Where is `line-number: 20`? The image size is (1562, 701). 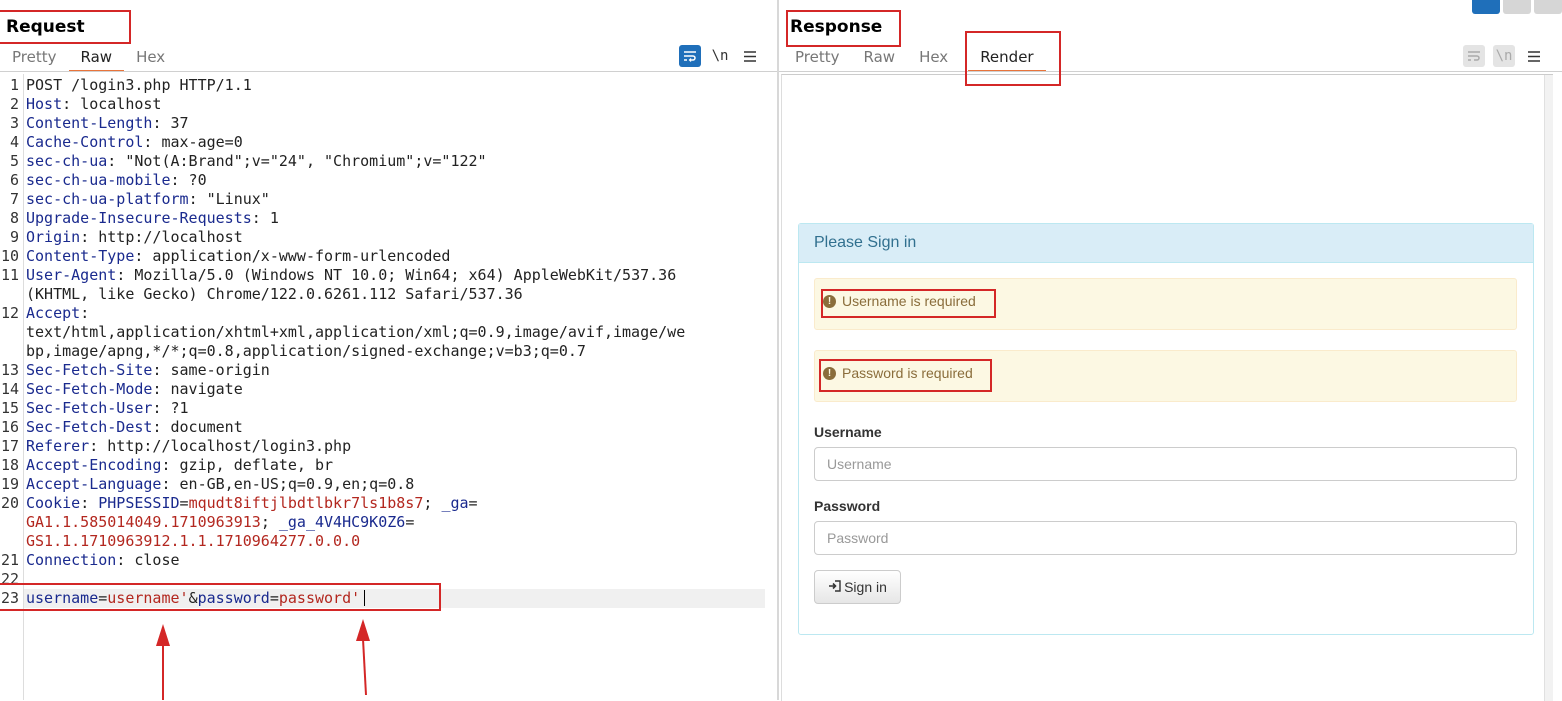
line-number: 20 is located at coordinates (9, 503).